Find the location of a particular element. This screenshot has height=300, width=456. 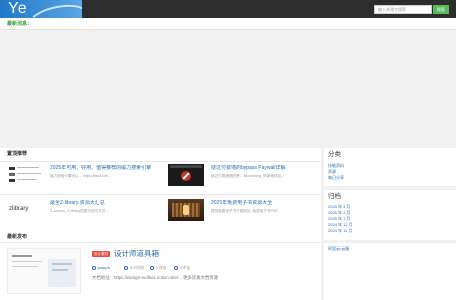

category-title: 分类 is located at coordinates (334, 154).